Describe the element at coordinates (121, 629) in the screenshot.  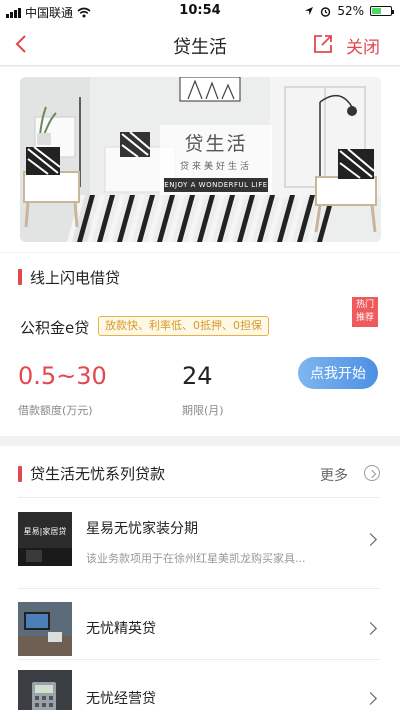
I see `item-title: 无忧精英贷` at that location.